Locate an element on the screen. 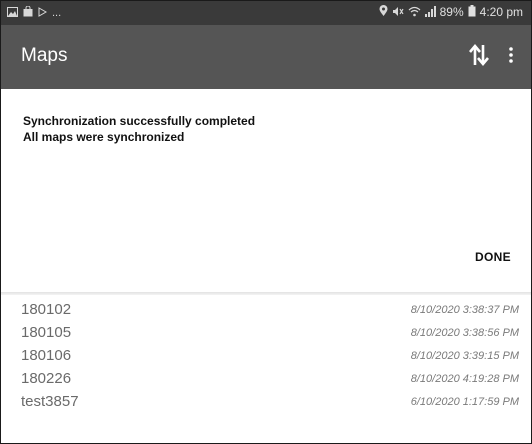 The image size is (532, 444). mute-icon is located at coordinates (398, 13).